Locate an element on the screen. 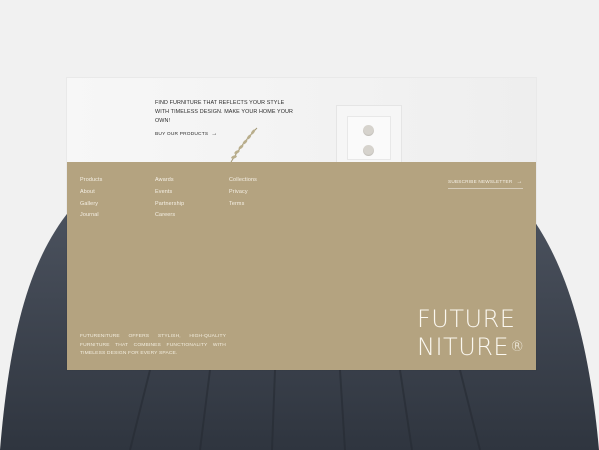 The image size is (599, 450). footer-link-about: About is located at coordinates (91, 193).